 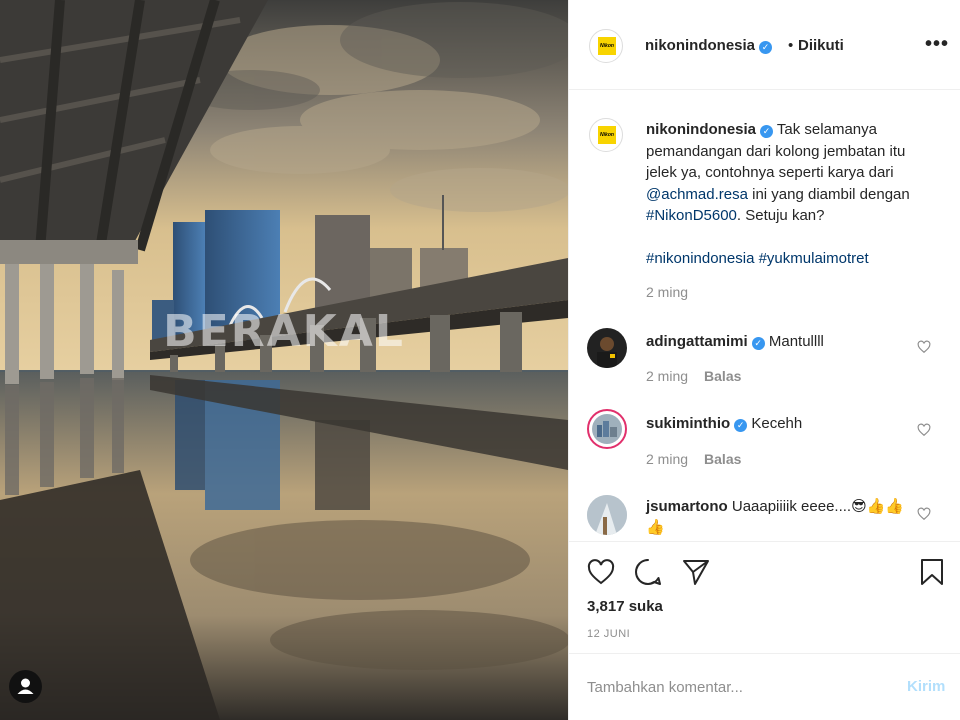 What do you see at coordinates (625, 606) in the screenshot?
I see `likes-count: 3,817 suka` at bounding box center [625, 606].